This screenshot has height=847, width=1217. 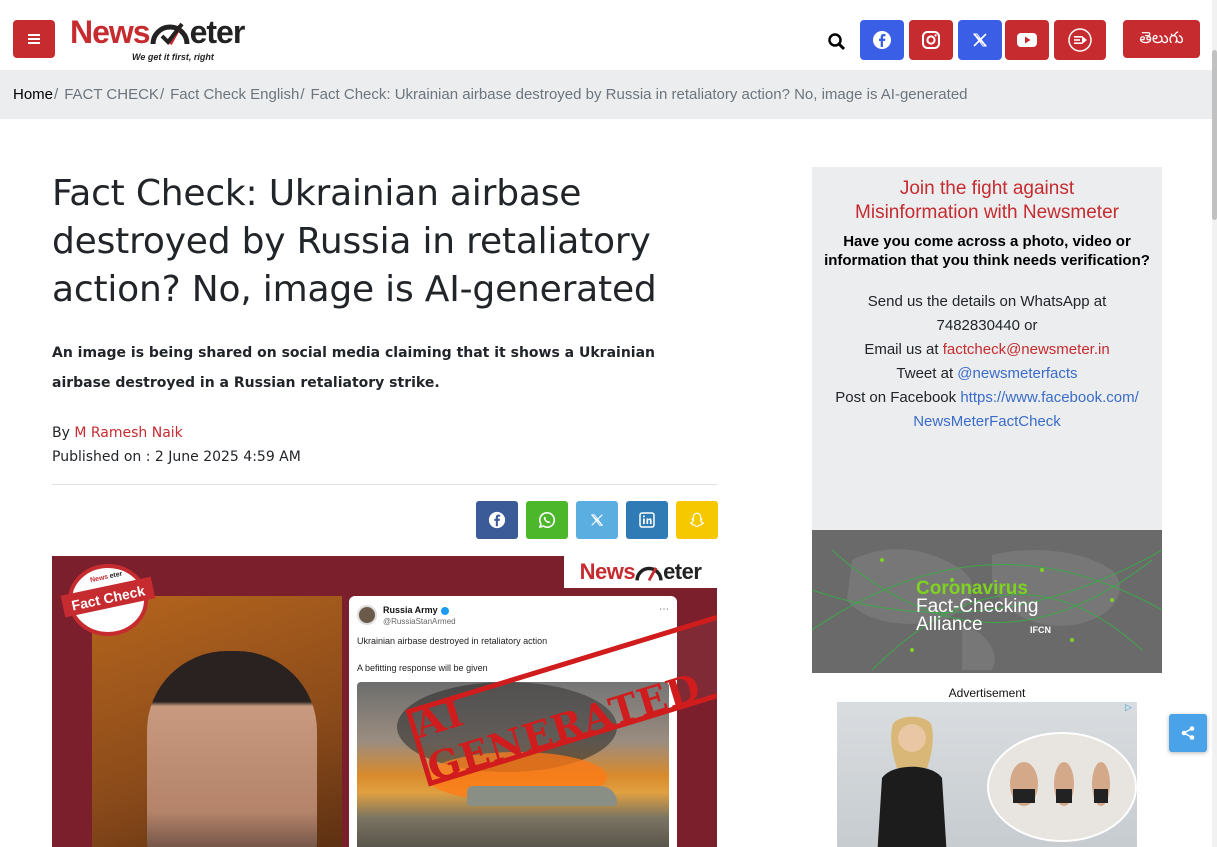 What do you see at coordinates (217, 32) in the screenshot?
I see `logo-meter: eter` at bounding box center [217, 32].